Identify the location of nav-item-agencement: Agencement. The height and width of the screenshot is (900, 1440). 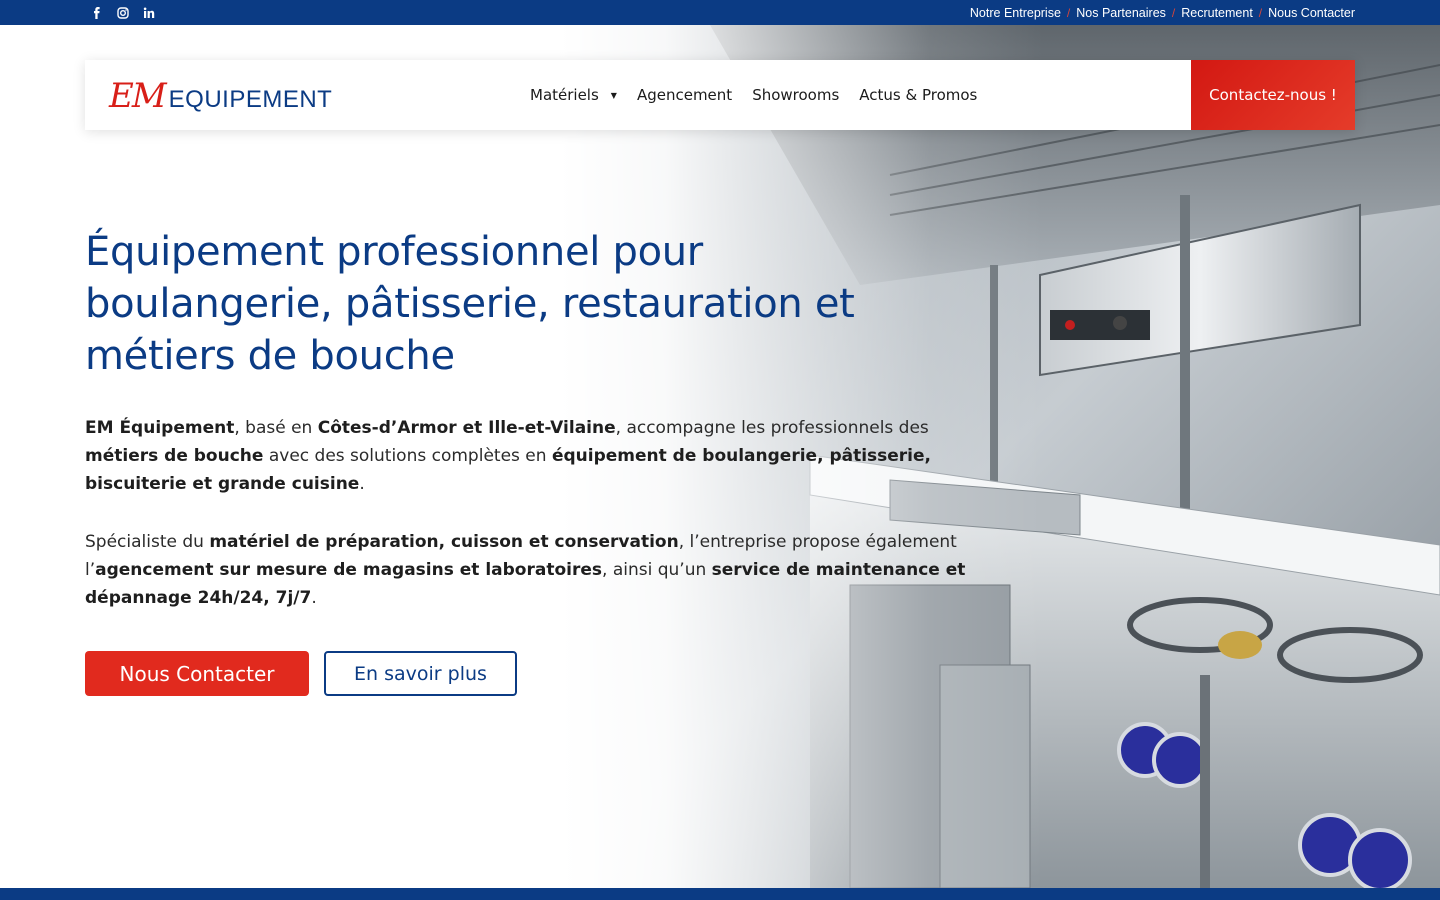
(684, 95).